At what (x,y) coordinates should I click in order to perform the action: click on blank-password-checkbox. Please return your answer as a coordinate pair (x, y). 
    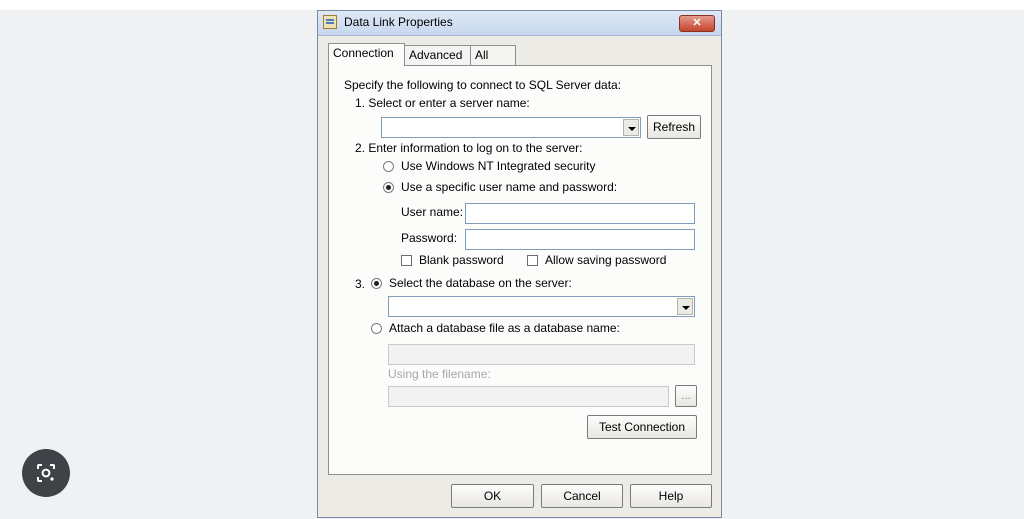
    Looking at the image, I should click on (406, 260).